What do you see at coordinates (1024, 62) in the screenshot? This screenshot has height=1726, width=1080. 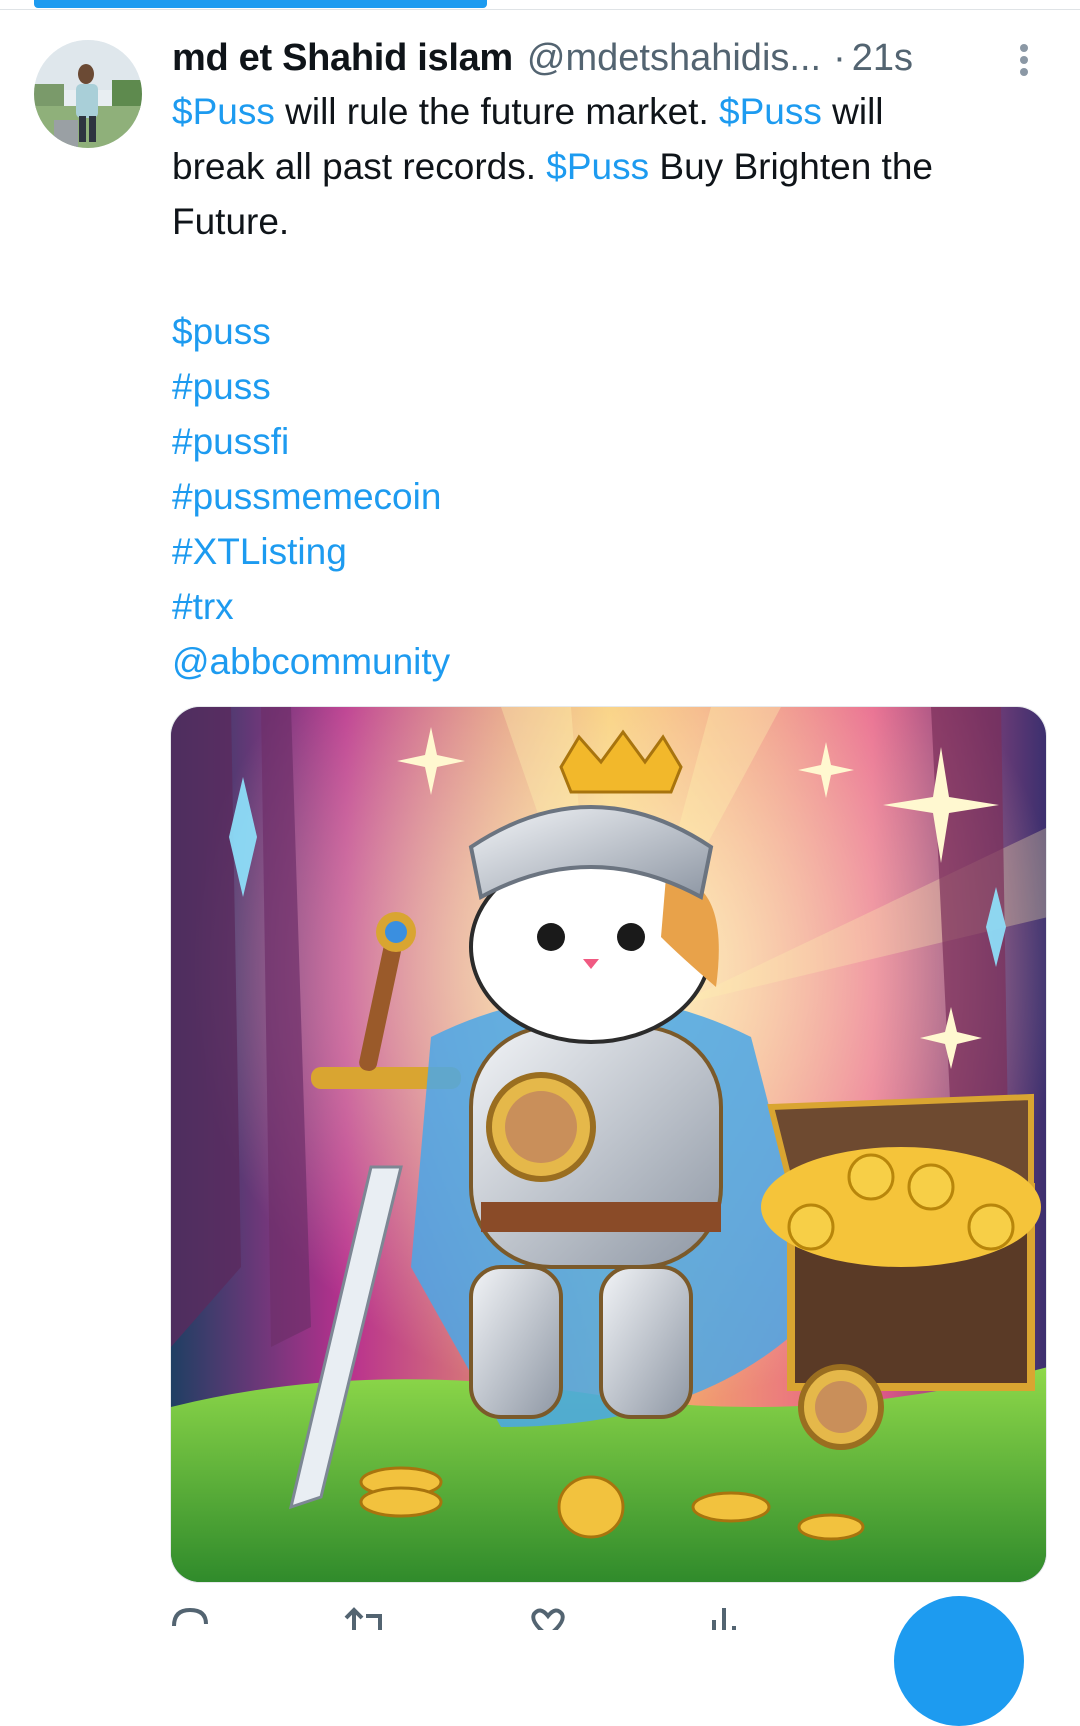 I see `more-vertical-icon` at bounding box center [1024, 62].